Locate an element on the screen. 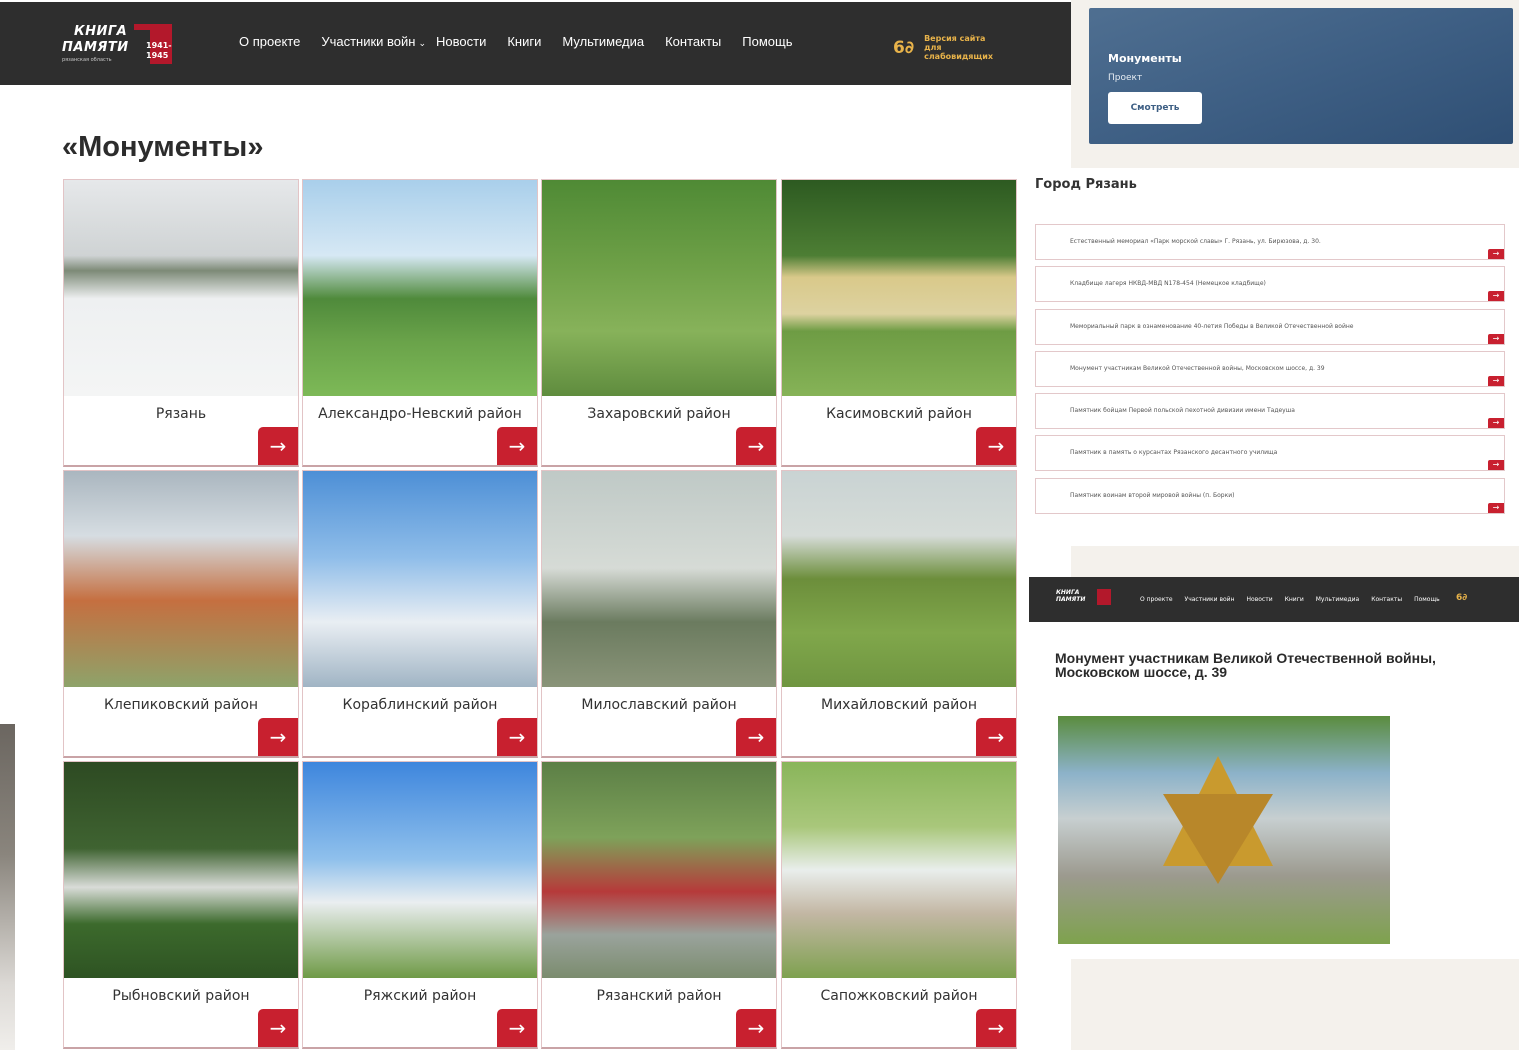 The image size is (1519, 1050). region-card: Кораблинский район → is located at coordinates (420, 614).